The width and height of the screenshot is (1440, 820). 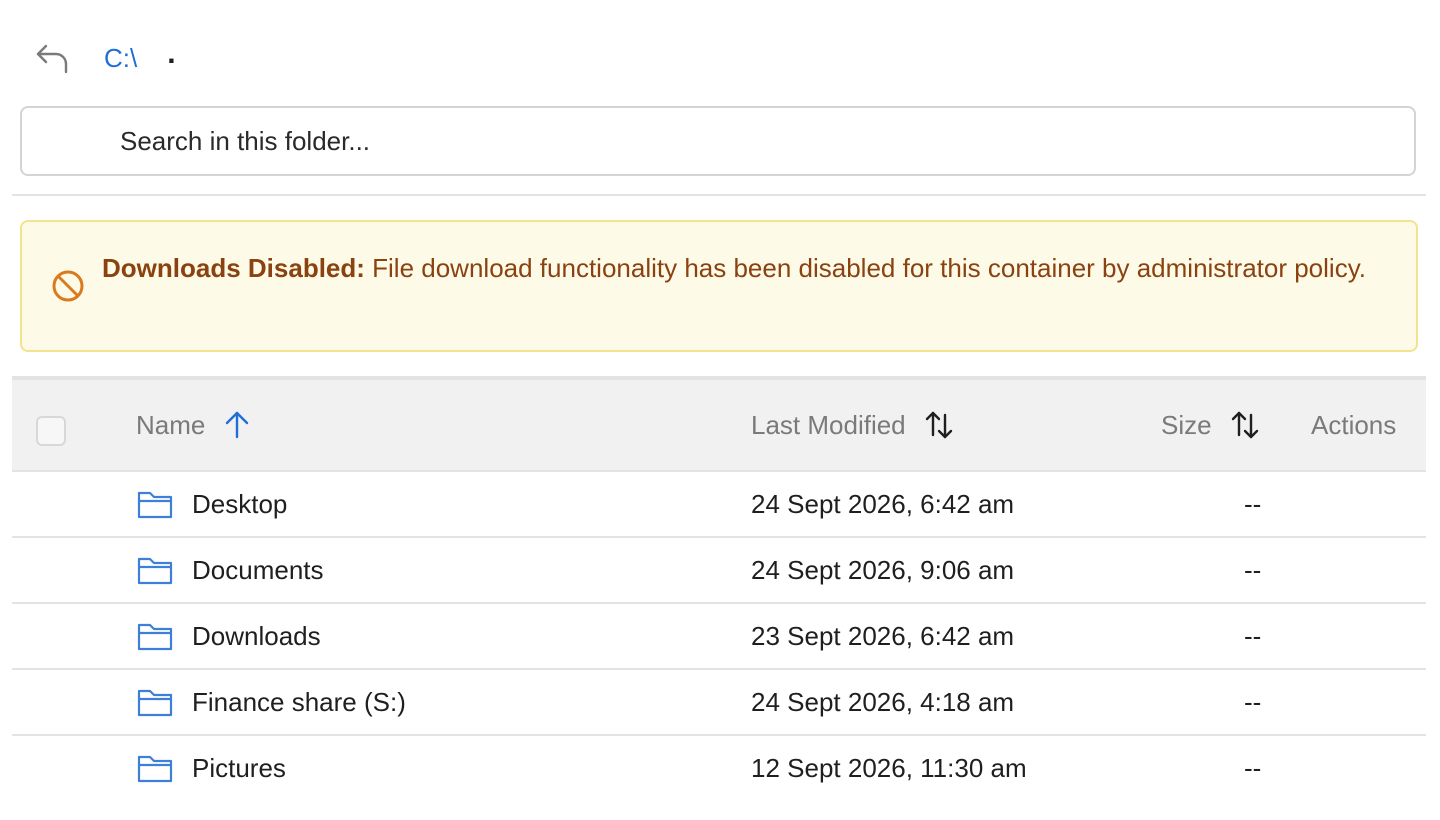 What do you see at coordinates (237, 425) in the screenshot?
I see `sort-ascending-icon` at bounding box center [237, 425].